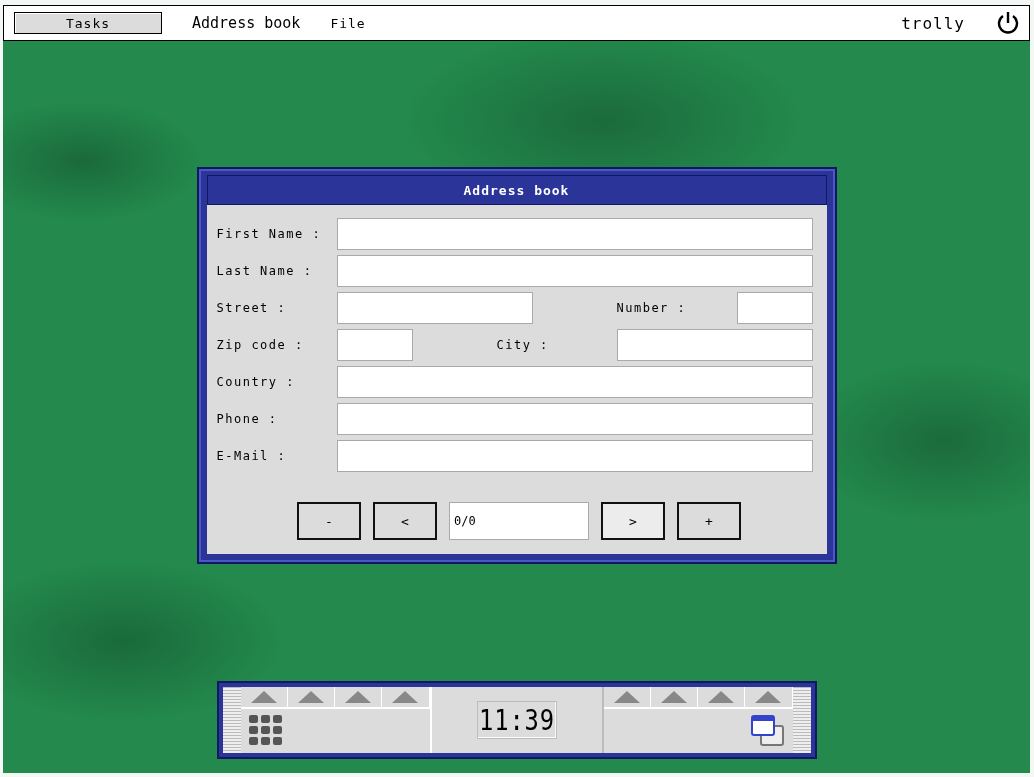  Describe the element at coordinates (516, 190) in the screenshot. I see `window-title: Address book` at that location.